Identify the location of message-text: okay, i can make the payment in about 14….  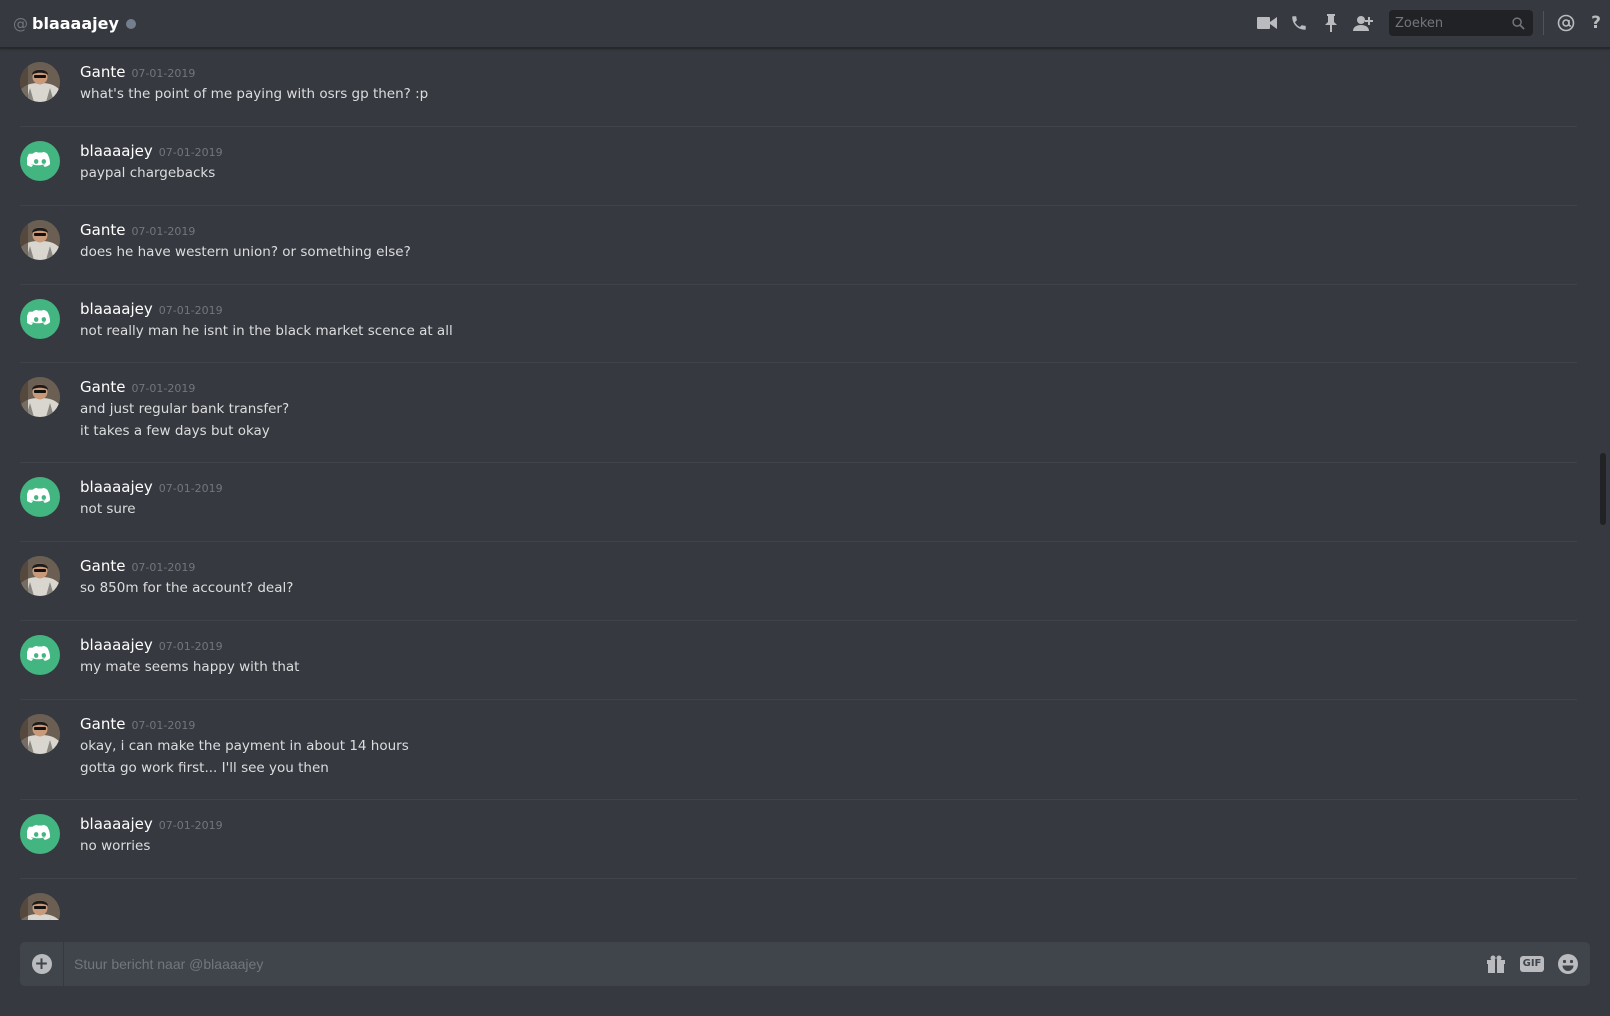
(244, 746).